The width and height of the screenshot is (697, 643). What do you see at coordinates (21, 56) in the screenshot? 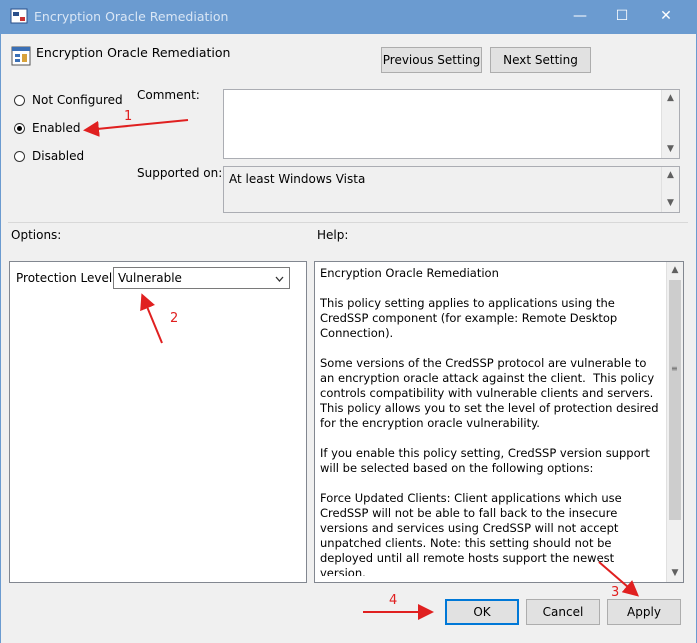
I see `policy-setting-icon` at bounding box center [21, 56].